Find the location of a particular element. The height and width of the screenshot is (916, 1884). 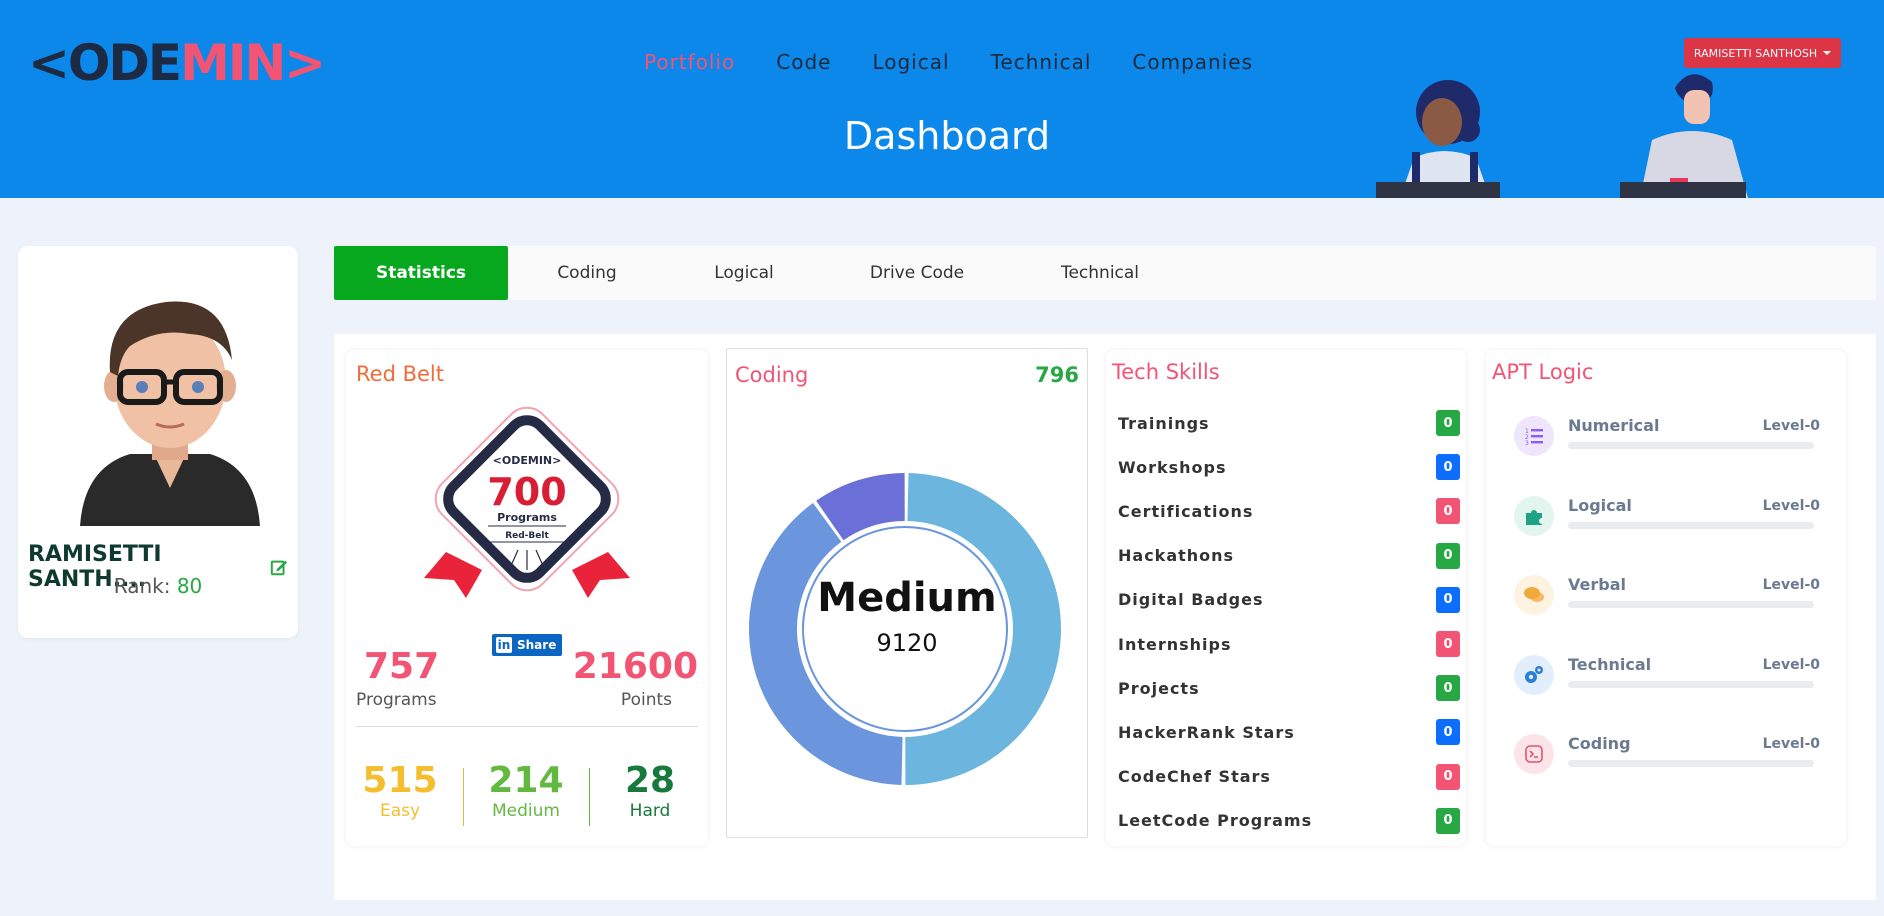

coding-count: 796 is located at coordinates (1057, 375).